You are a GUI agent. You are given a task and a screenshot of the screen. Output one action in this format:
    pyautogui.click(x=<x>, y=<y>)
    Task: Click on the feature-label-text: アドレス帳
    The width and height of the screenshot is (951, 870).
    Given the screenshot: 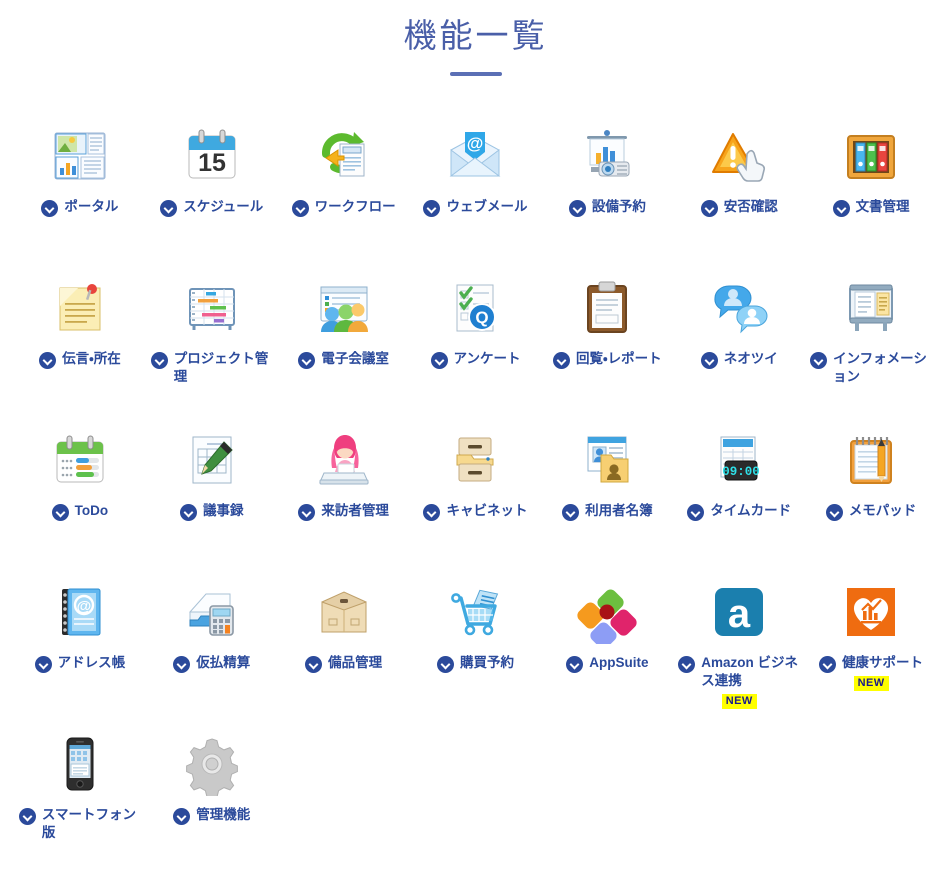 What is the action you would take?
    pyautogui.click(x=91, y=662)
    